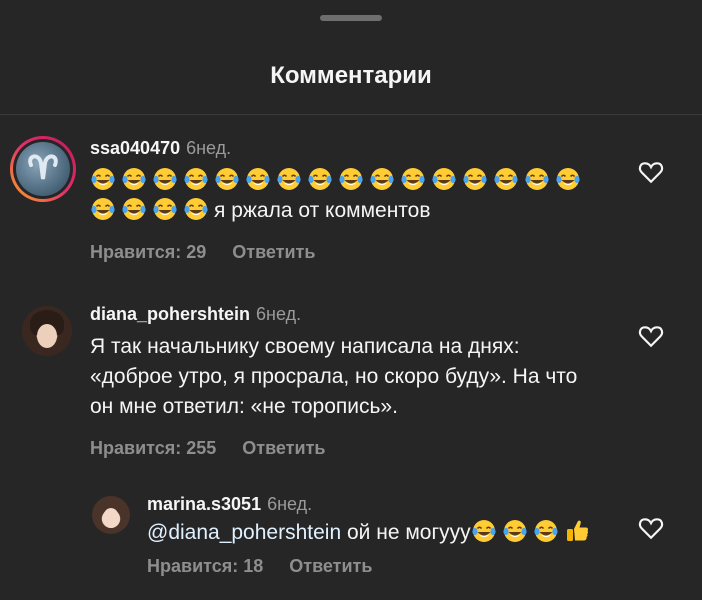 The image size is (702, 600). Describe the element at coordinates (148, 252) in the screenshot. I see `likes-count: Нравится: 29` at that location.